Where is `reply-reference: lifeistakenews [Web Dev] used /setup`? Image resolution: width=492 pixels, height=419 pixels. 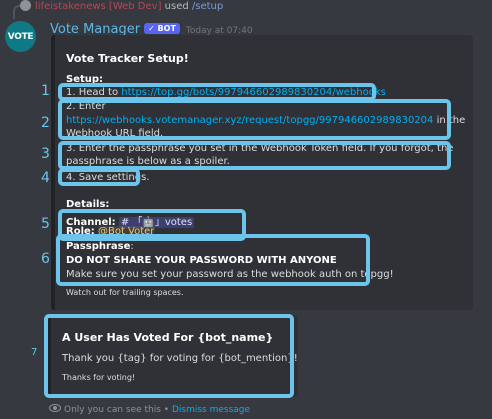
reply-reference: lifeistakenews [Web Dev] used /setup is located at coordinates (121, 6).